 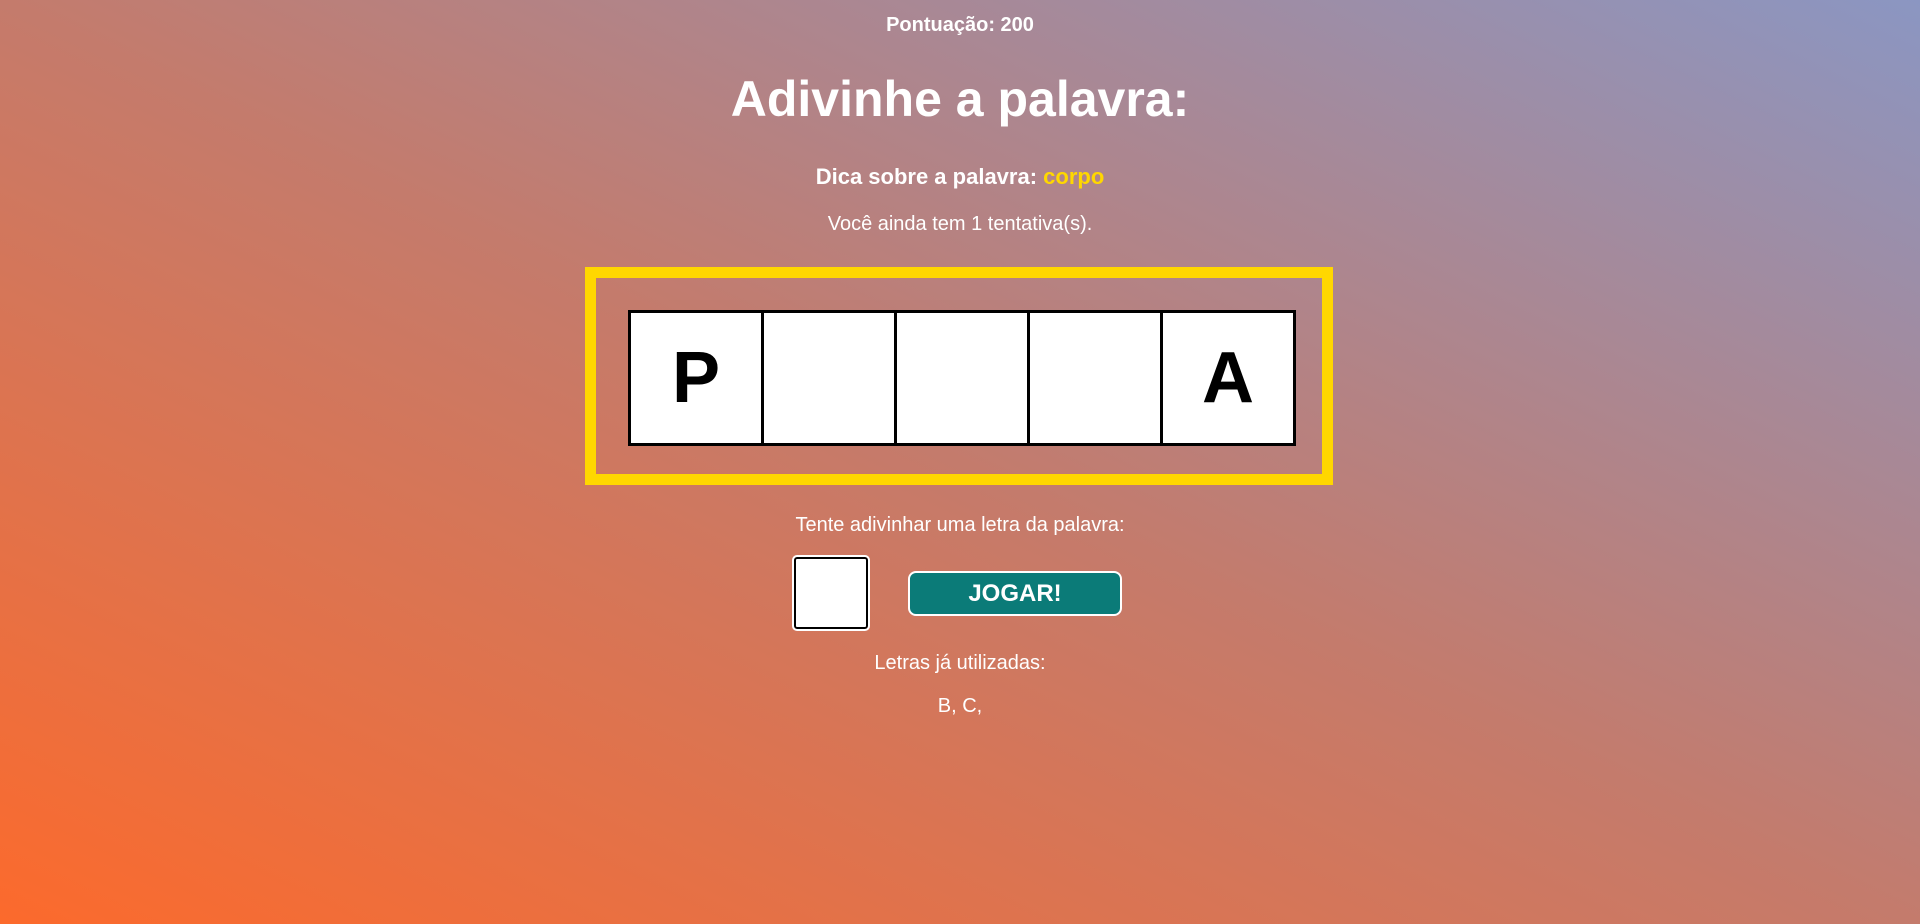 What do you see at coordinates (1017, 25) in the screenshot?
I see `score-value: 200` at bounding box center [1017, 25].